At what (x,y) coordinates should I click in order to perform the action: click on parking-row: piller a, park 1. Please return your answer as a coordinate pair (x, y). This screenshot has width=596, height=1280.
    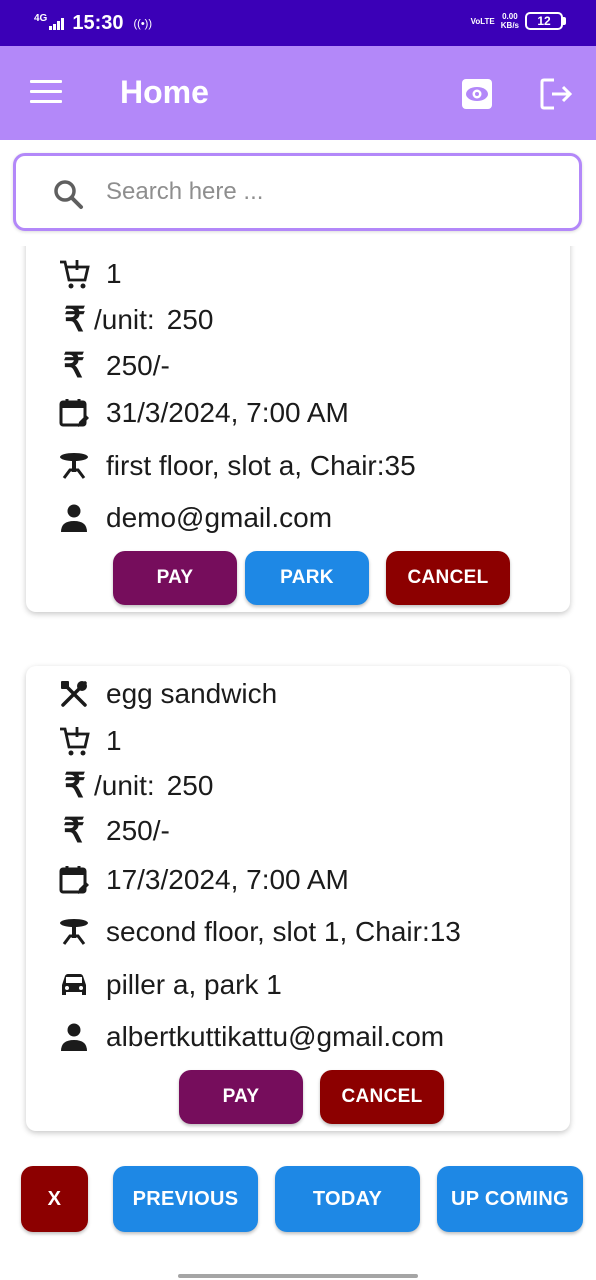
    Looking at the image, I should click on (169, 985).